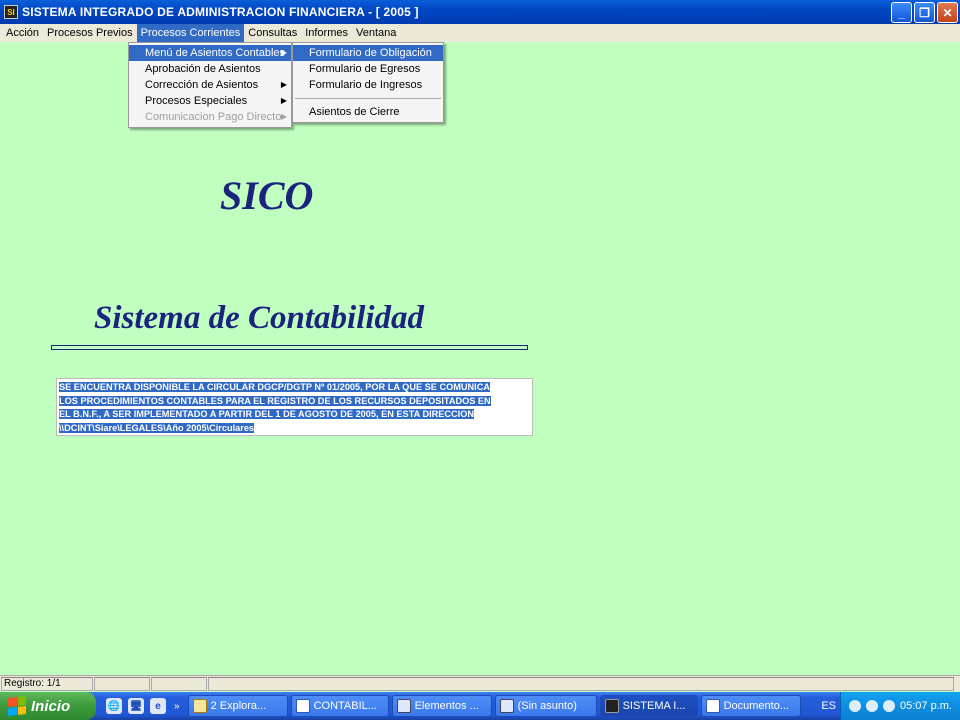  I want to click on taskbar-sin-asunto: (Sin asunto), so click(545, 706).